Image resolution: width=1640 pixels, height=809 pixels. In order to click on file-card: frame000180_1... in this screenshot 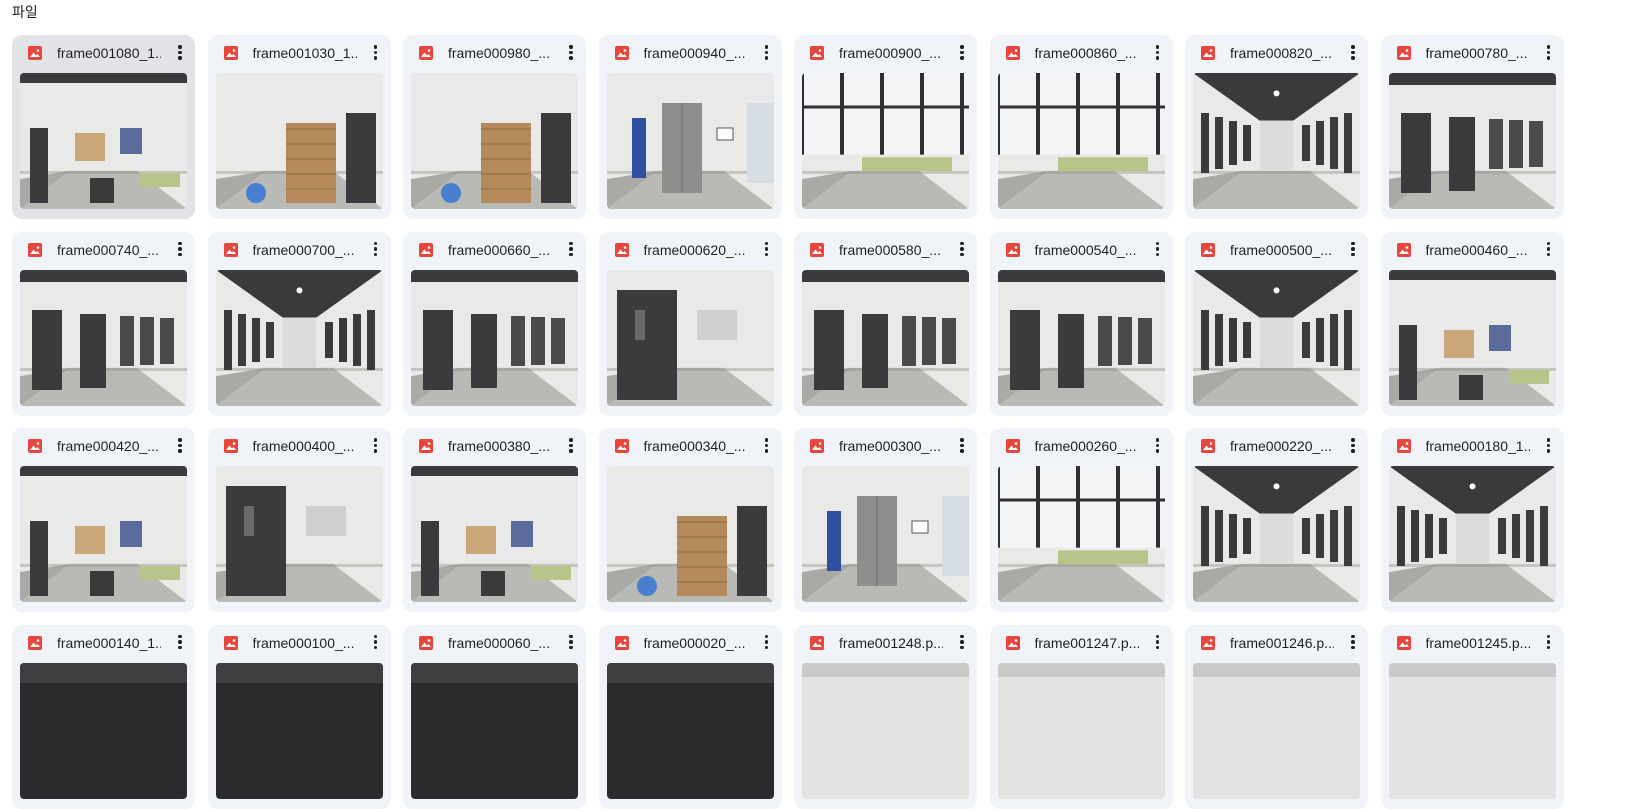, I will do `click(1472, 520)`.